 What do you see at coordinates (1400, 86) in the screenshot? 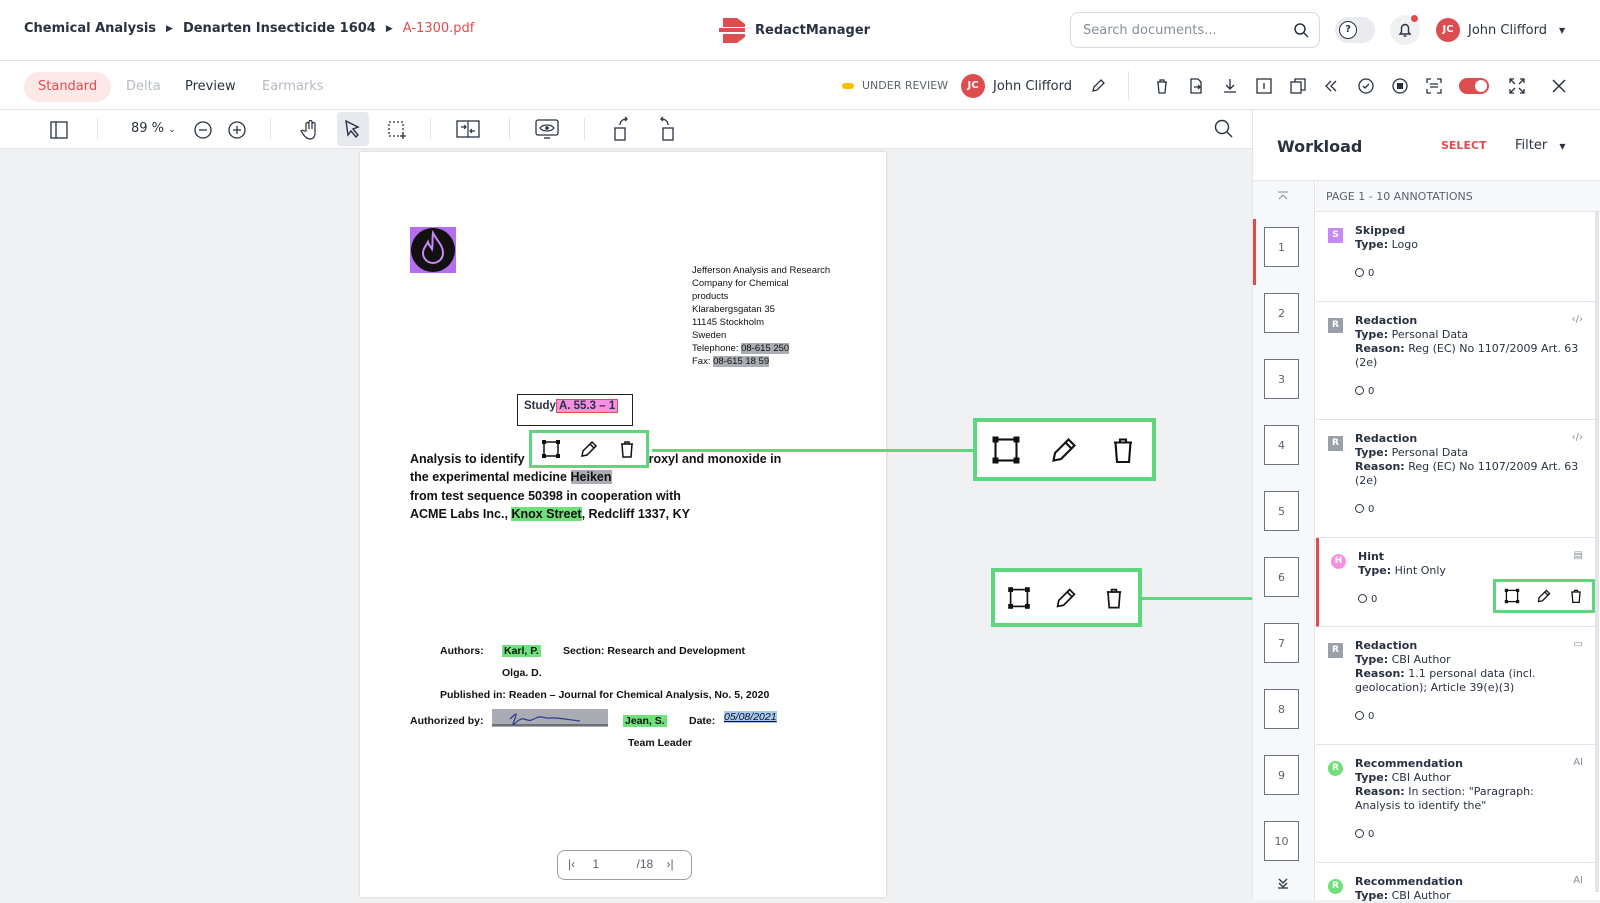
I see `stop-circle-icon` at bounding box center [1400, 86].